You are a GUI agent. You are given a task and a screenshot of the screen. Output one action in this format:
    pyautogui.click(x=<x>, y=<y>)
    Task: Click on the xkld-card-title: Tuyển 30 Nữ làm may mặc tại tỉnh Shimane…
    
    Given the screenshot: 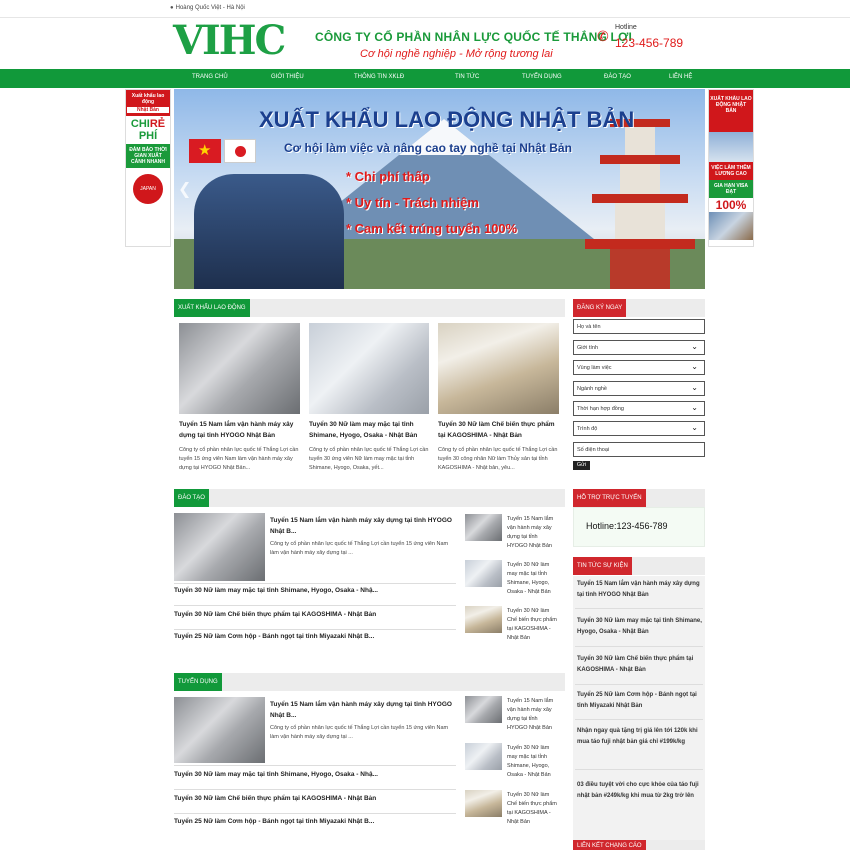 What is the action you would take?
    pyautogui.click(x=371, y=430)
    